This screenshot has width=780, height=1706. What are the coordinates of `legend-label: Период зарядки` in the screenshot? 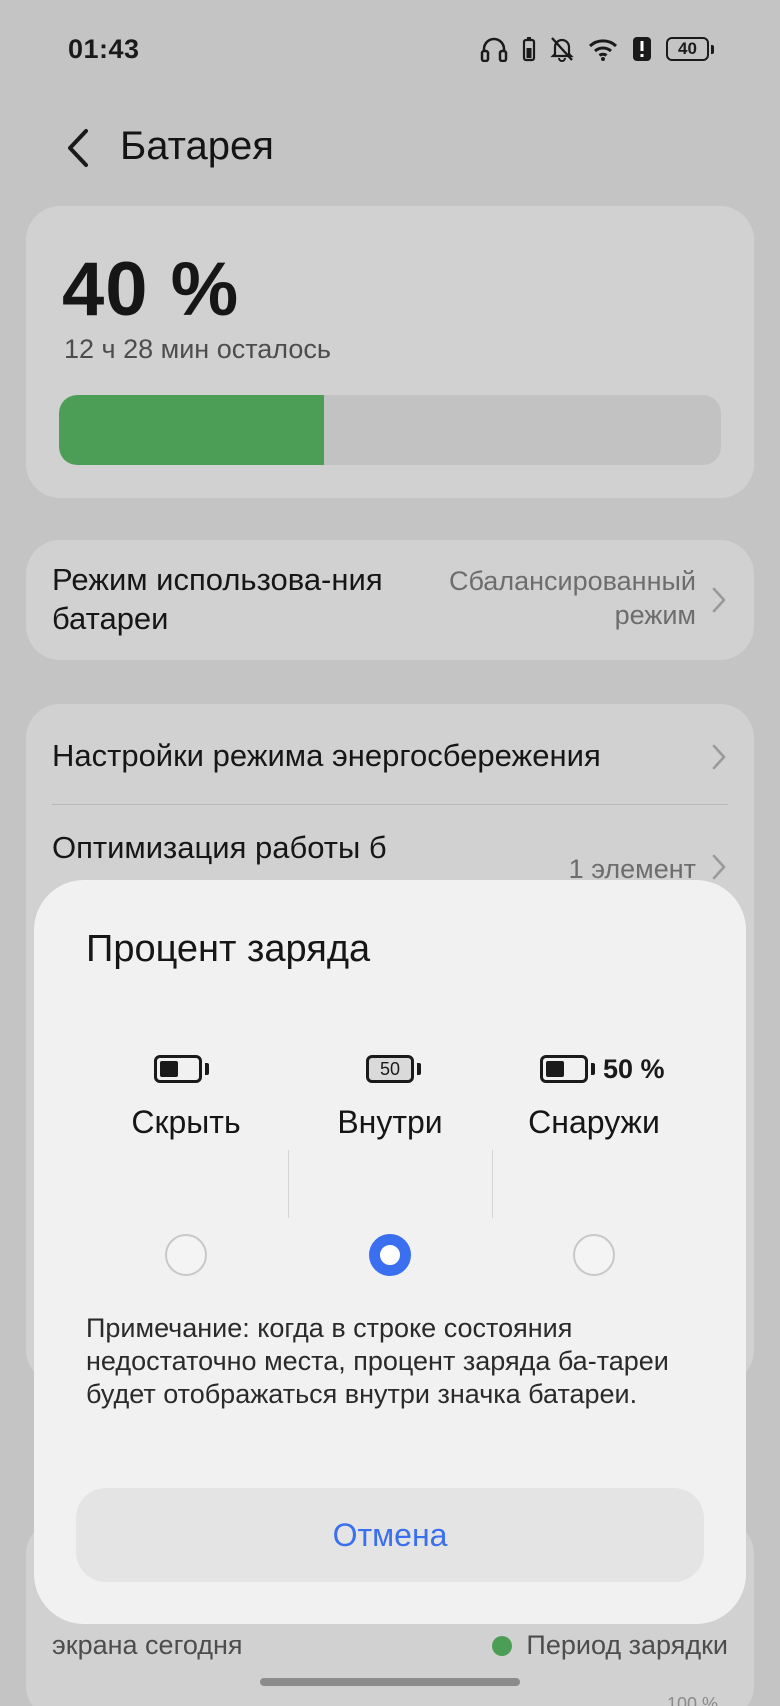 It's located at (627, 1645).